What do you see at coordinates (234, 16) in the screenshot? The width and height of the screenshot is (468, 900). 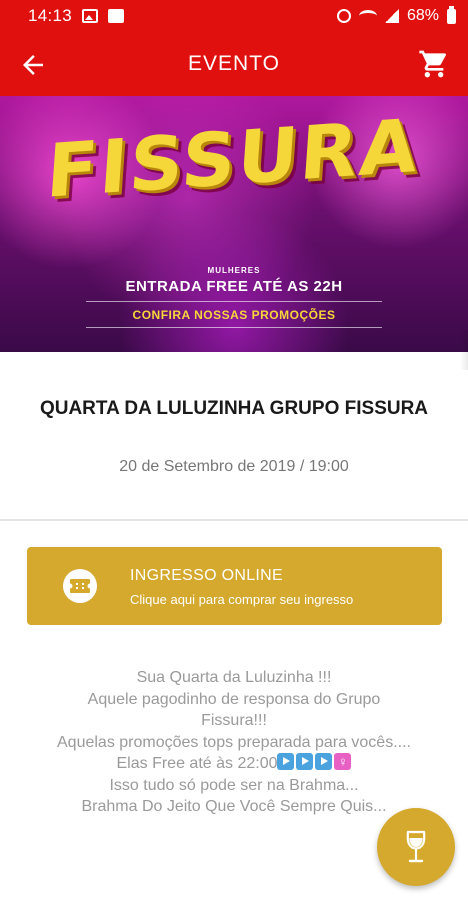 I see `status-bar: 14:13 68%` at bounding box center [234, 16].